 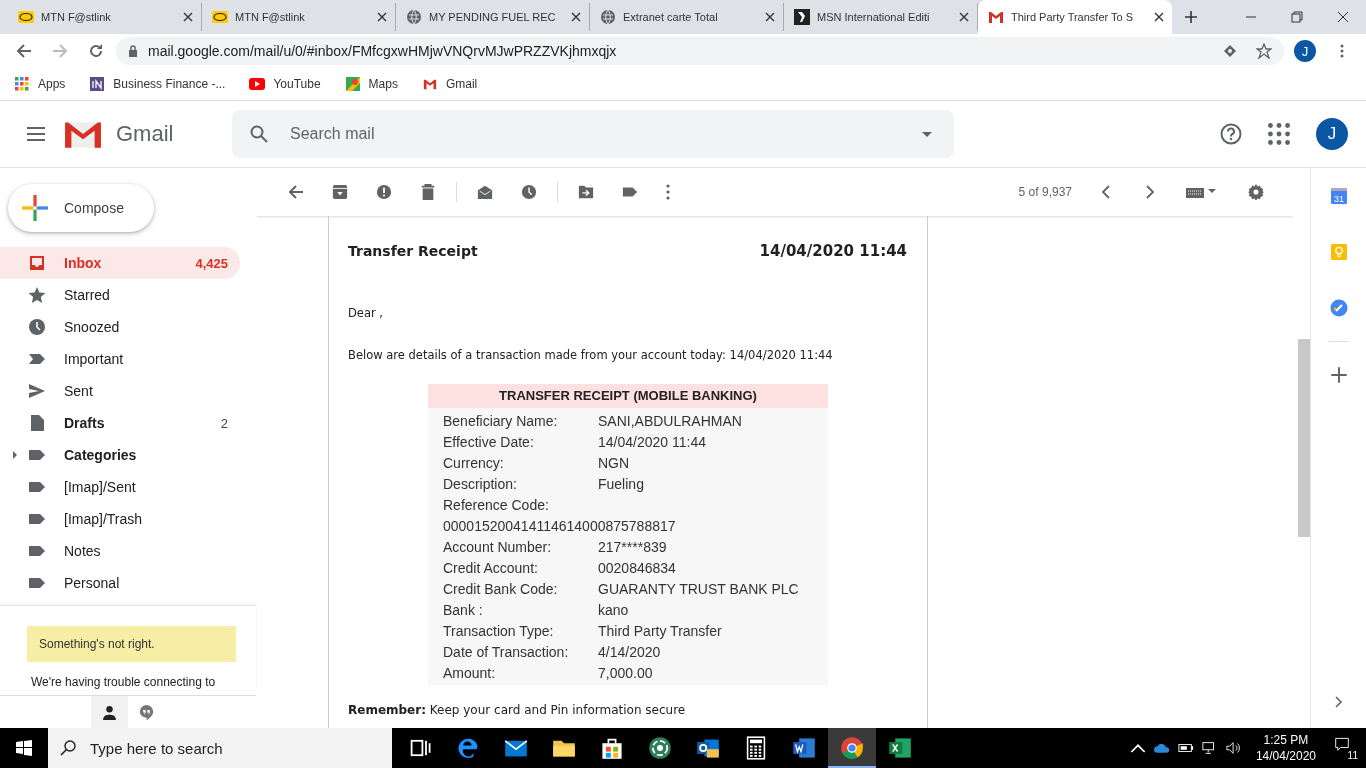 I want to click on lock-icon, so click(x=133, y=51).